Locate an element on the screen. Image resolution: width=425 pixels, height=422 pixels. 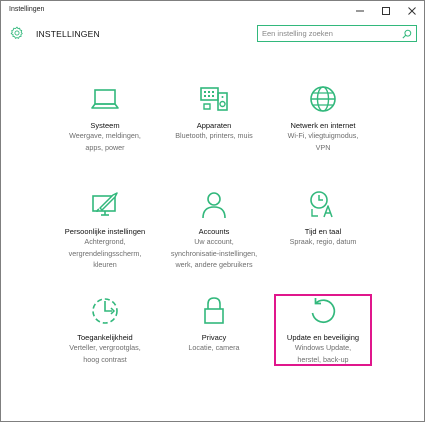
laptop-icon is located at coordinates (105, 99).